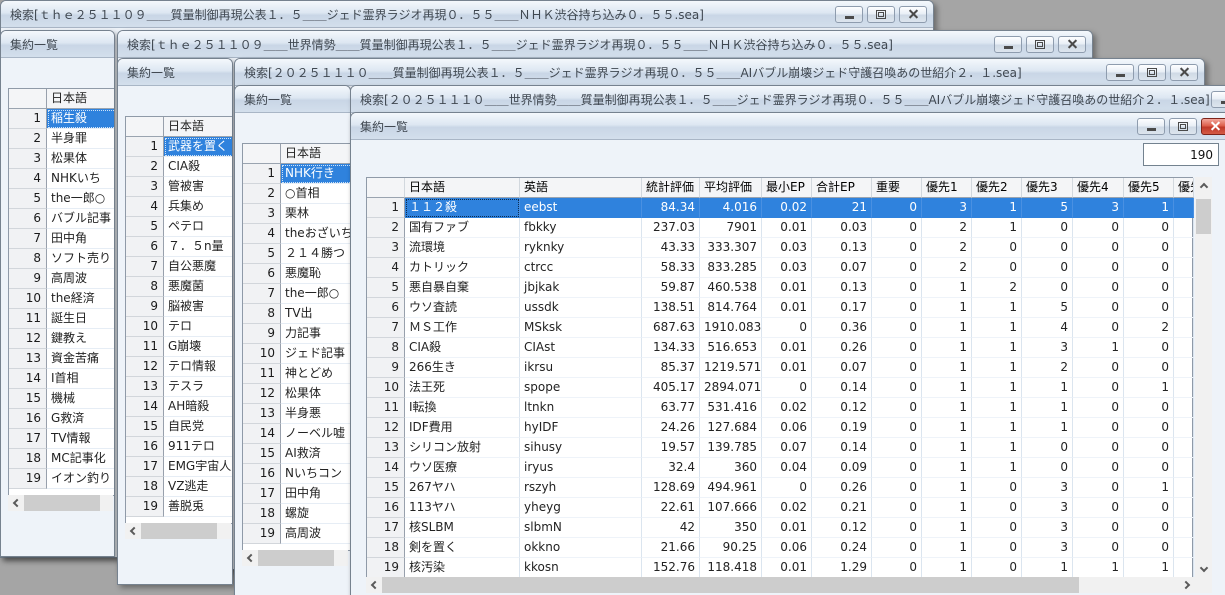 The width and height of the screenshot is (1225, 595). Describe the element at coordinates (780, 548) in the screenshot. I see `table-row: 18 剣を置く okkno 21.66 90.25 0.06 0.24 0 1 0 3 0 0` at that location.